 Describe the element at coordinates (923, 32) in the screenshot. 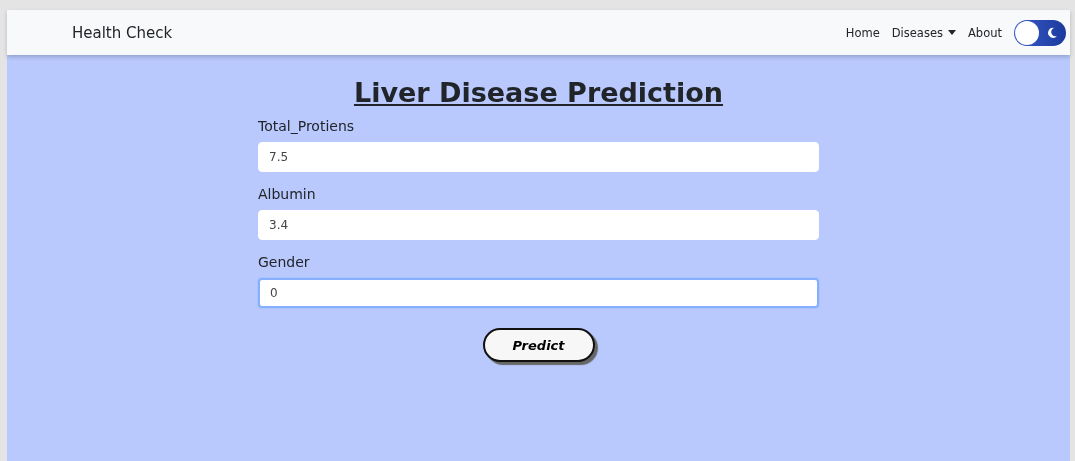

I see `dropdown-link: Diseases` at that location.